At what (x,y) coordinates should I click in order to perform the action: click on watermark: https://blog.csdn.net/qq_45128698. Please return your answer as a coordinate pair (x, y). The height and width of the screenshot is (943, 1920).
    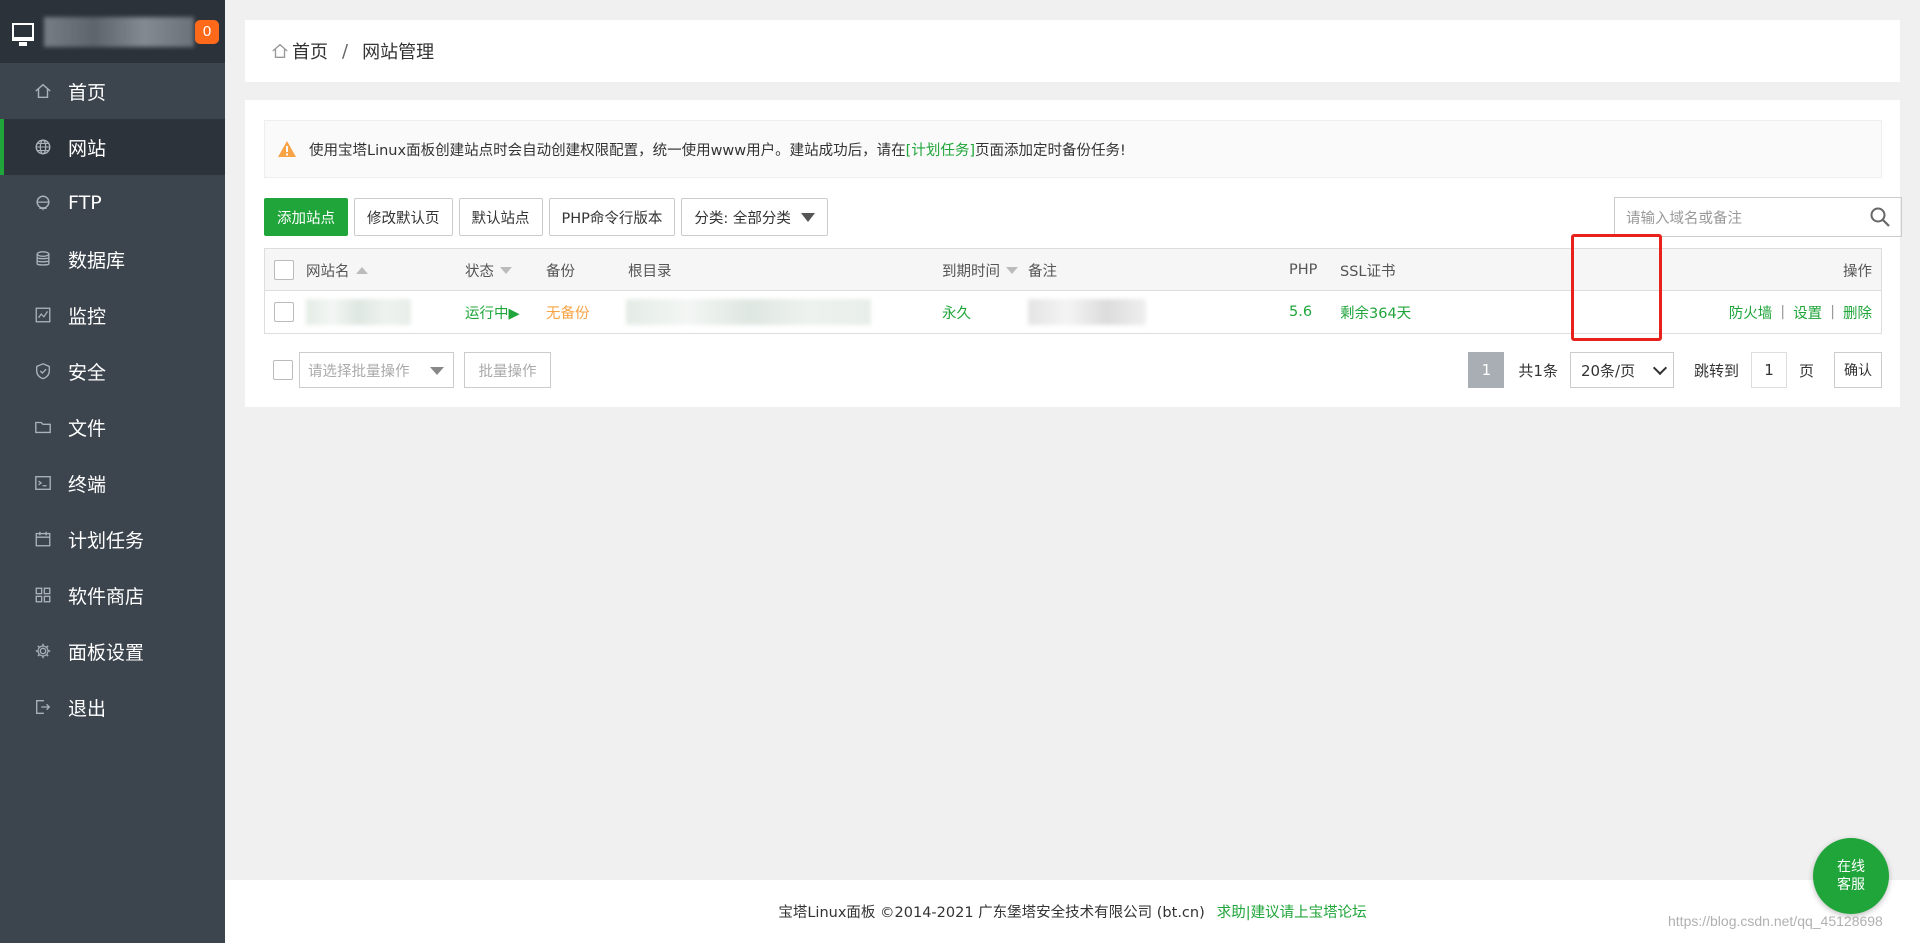
    Looking at the image, I should click on (1775, 921).